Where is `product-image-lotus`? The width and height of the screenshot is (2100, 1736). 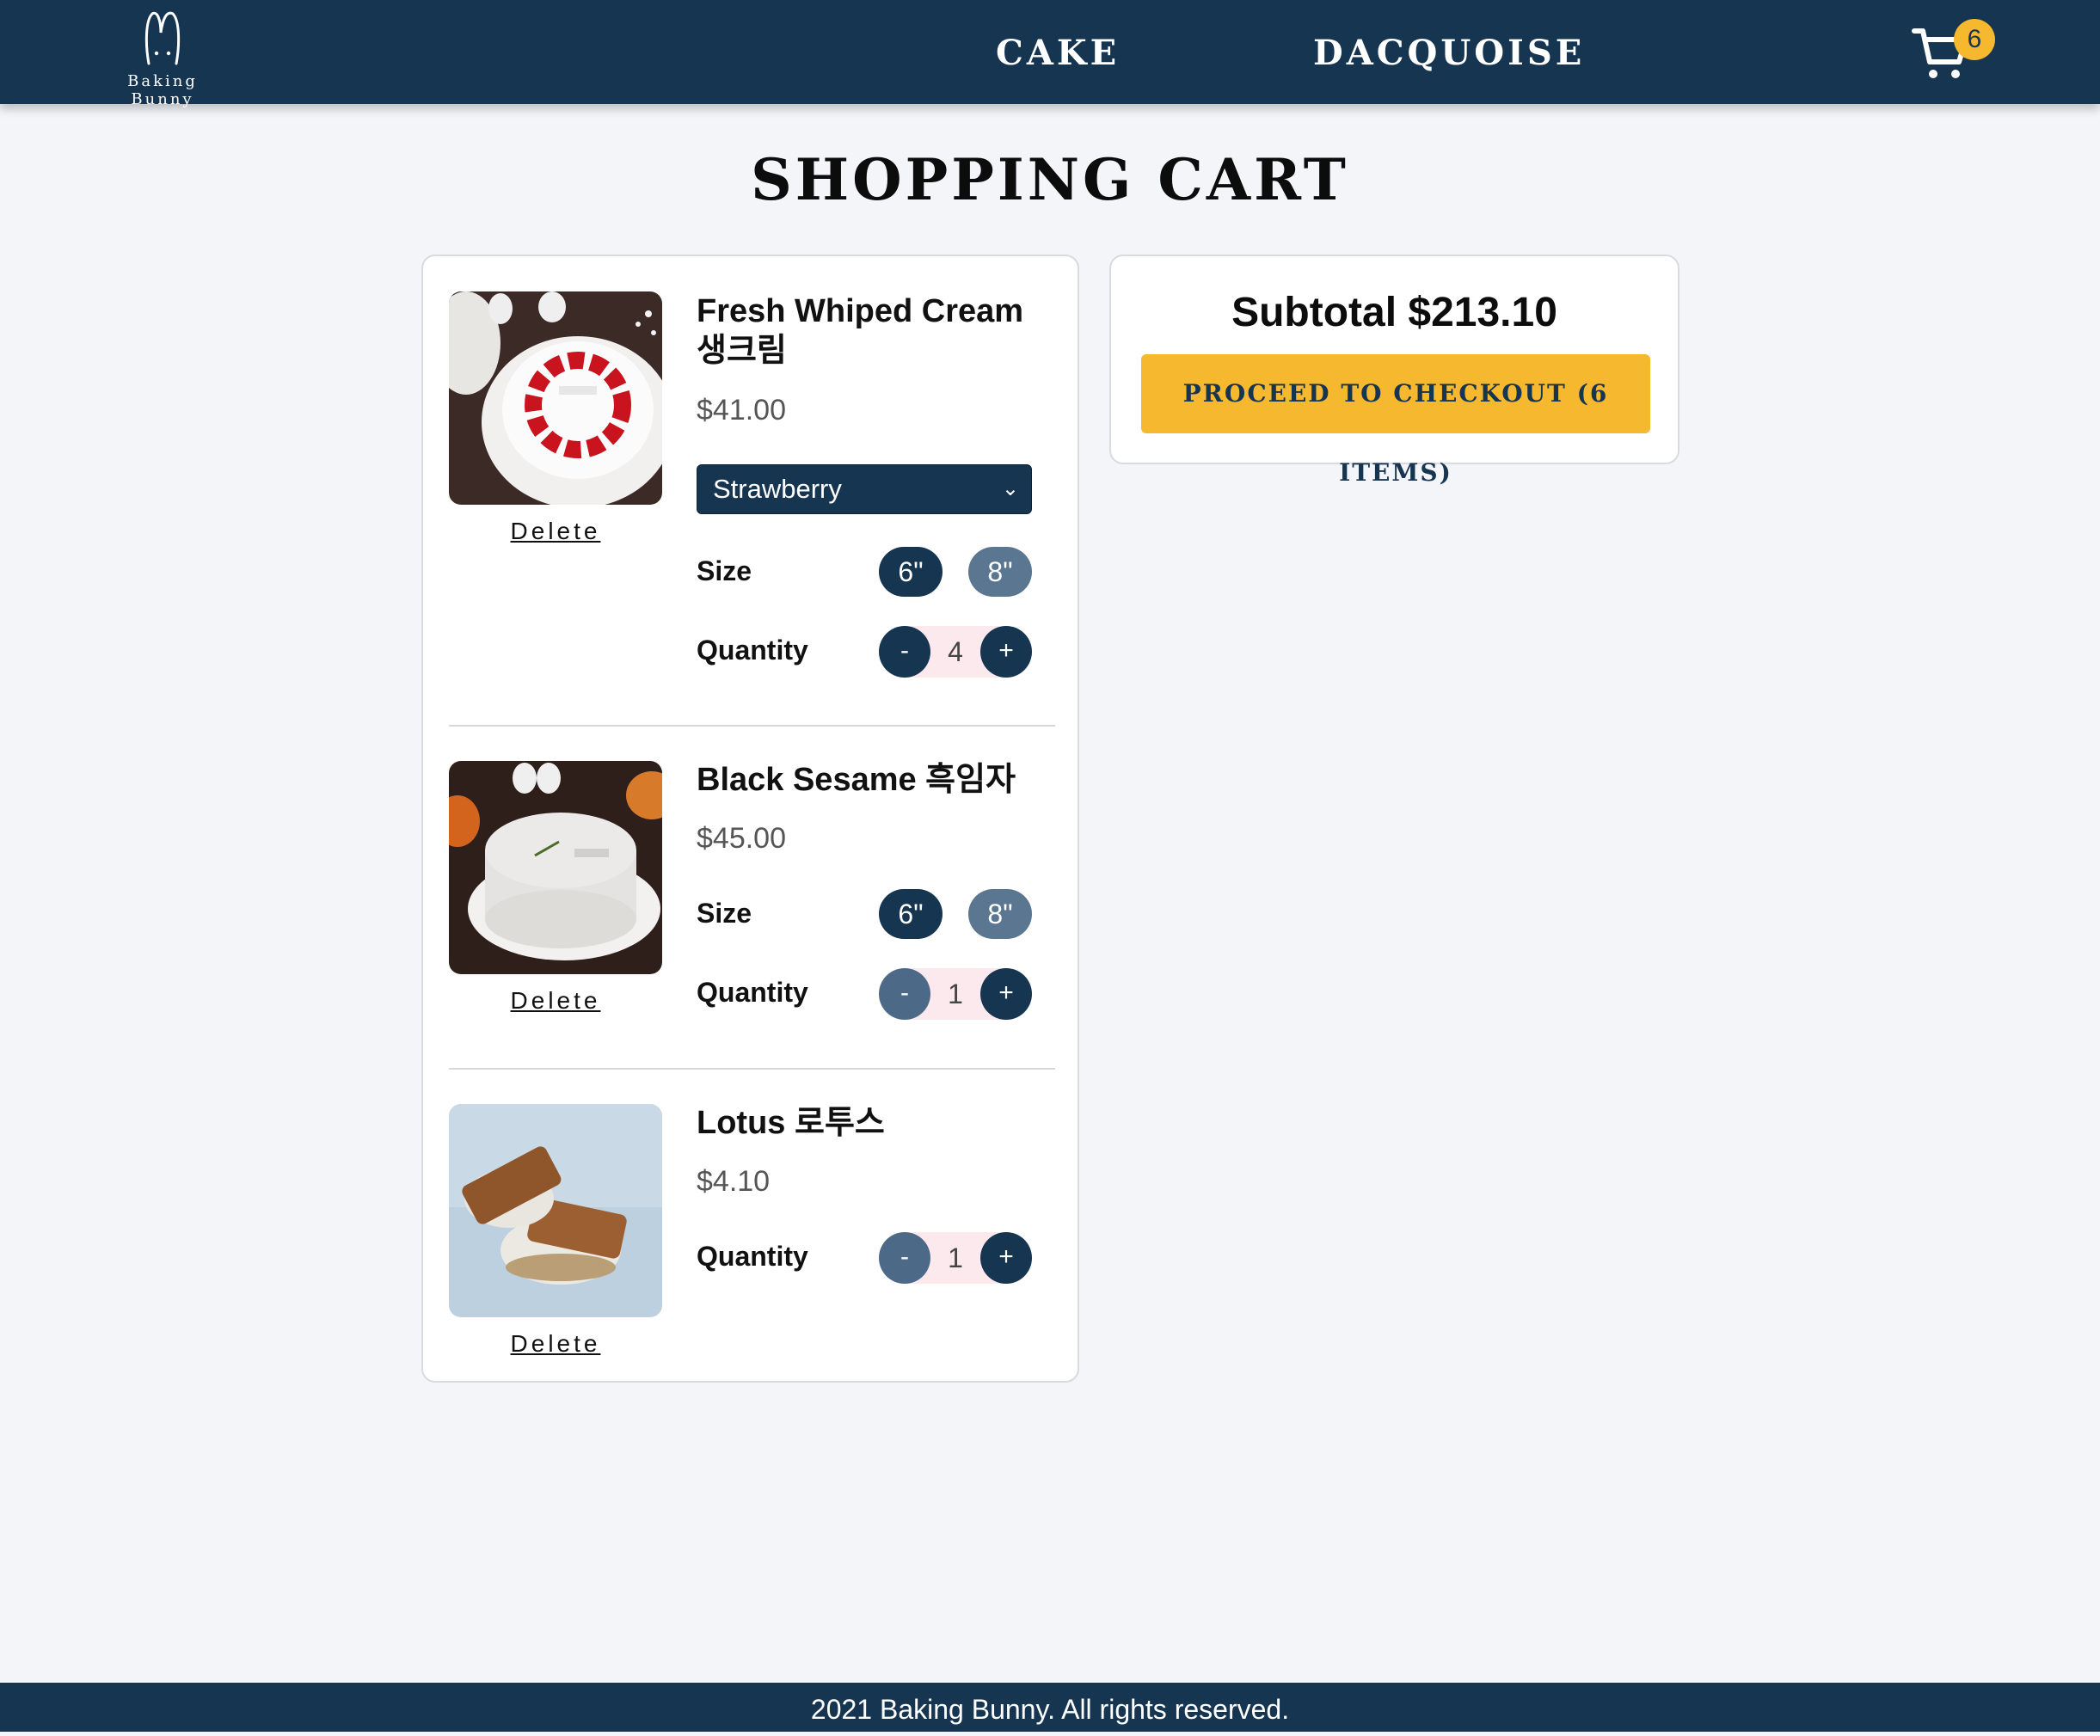
product-image-lotus is located at coordinates (555, 1210).